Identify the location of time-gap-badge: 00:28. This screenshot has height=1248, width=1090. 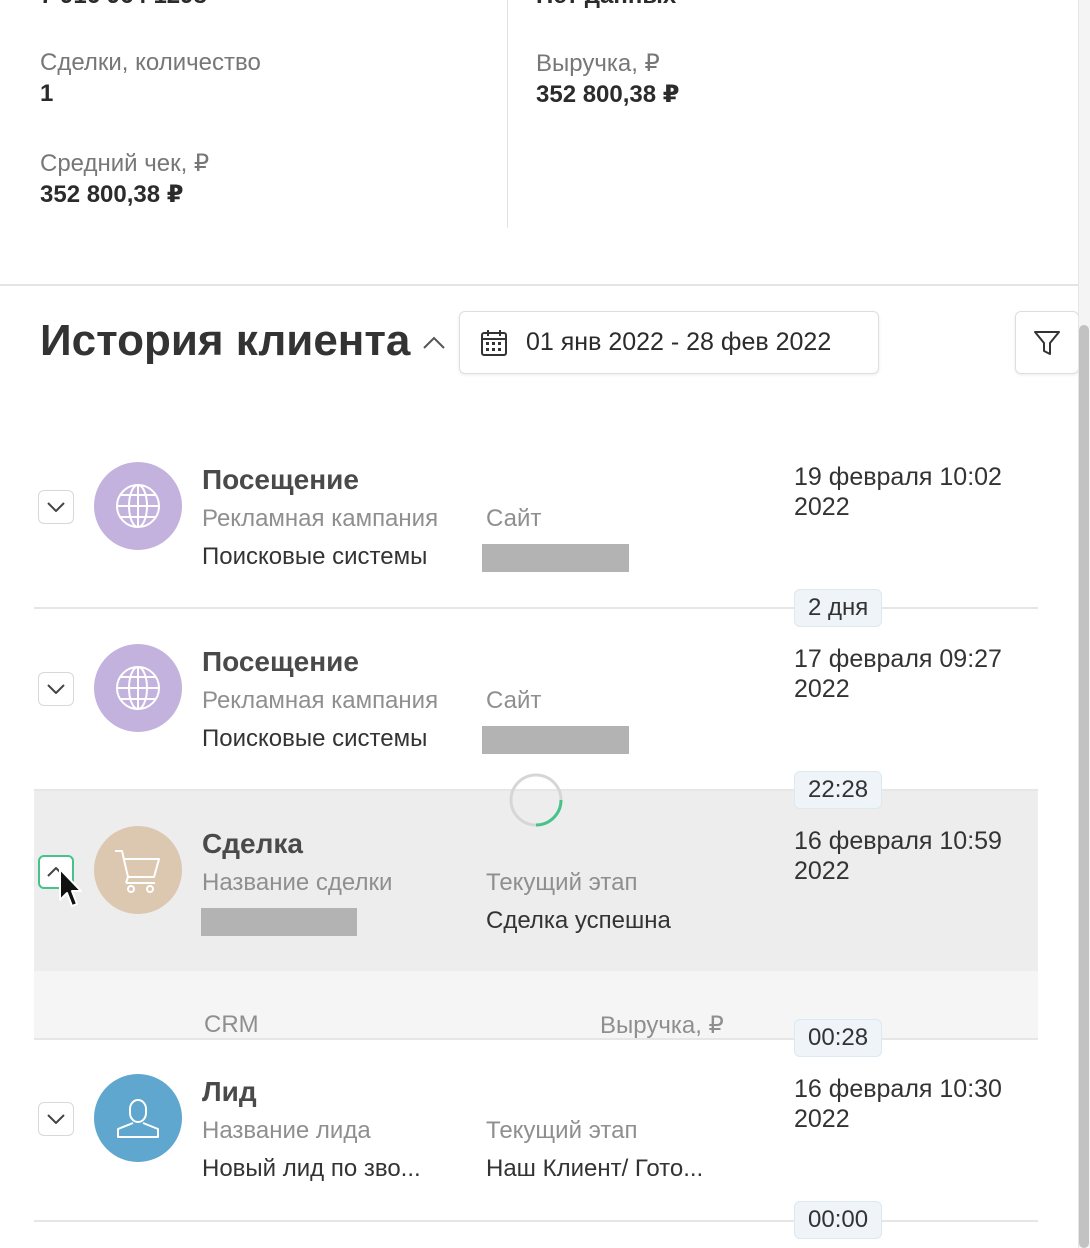
(838, 1038).